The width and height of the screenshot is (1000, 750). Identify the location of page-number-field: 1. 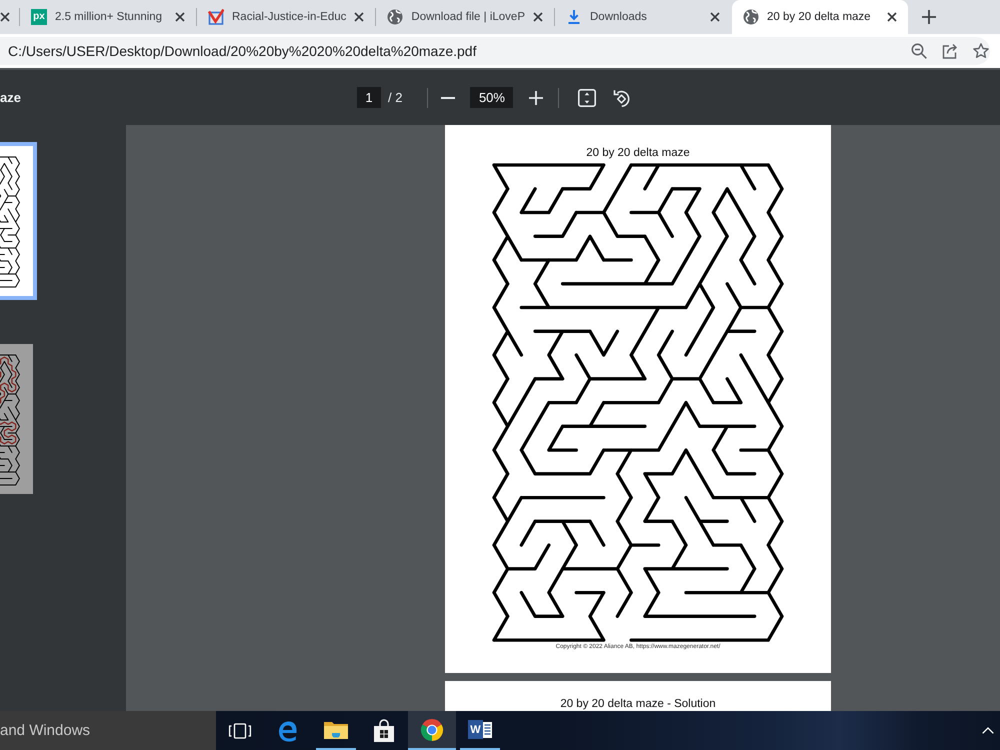
(369, 97).